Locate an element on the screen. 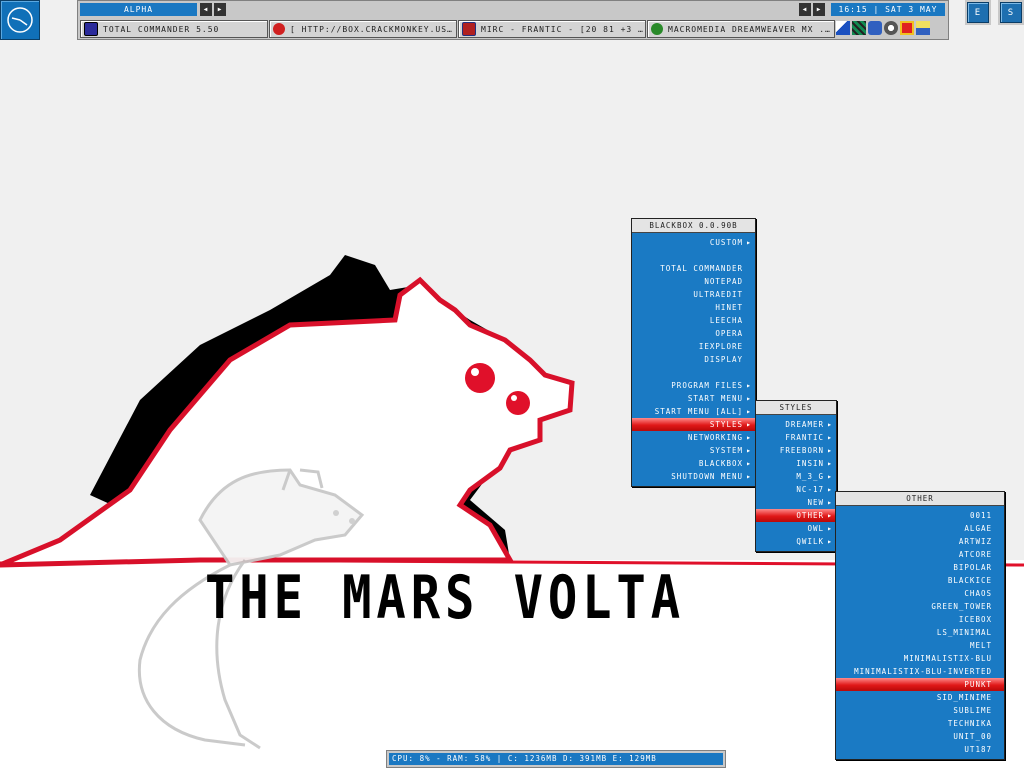  menu-item-program-files: PROGRAM FILES is located at coordinates (693, 385).